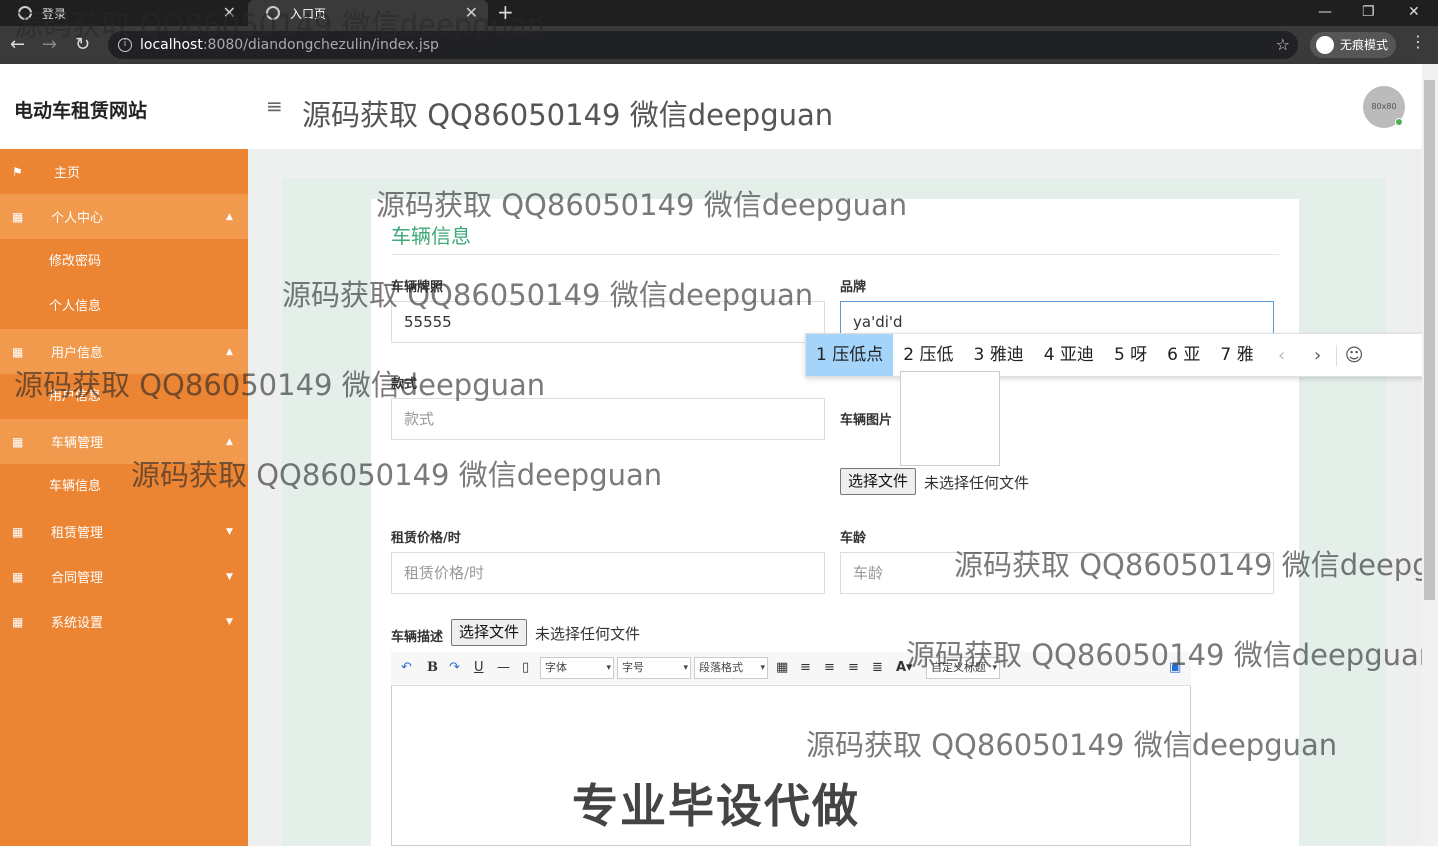  What do you see at coordinates (577, 668) in the screenshot?
I see `font-select: 字体` at bounding box center [577, 668].